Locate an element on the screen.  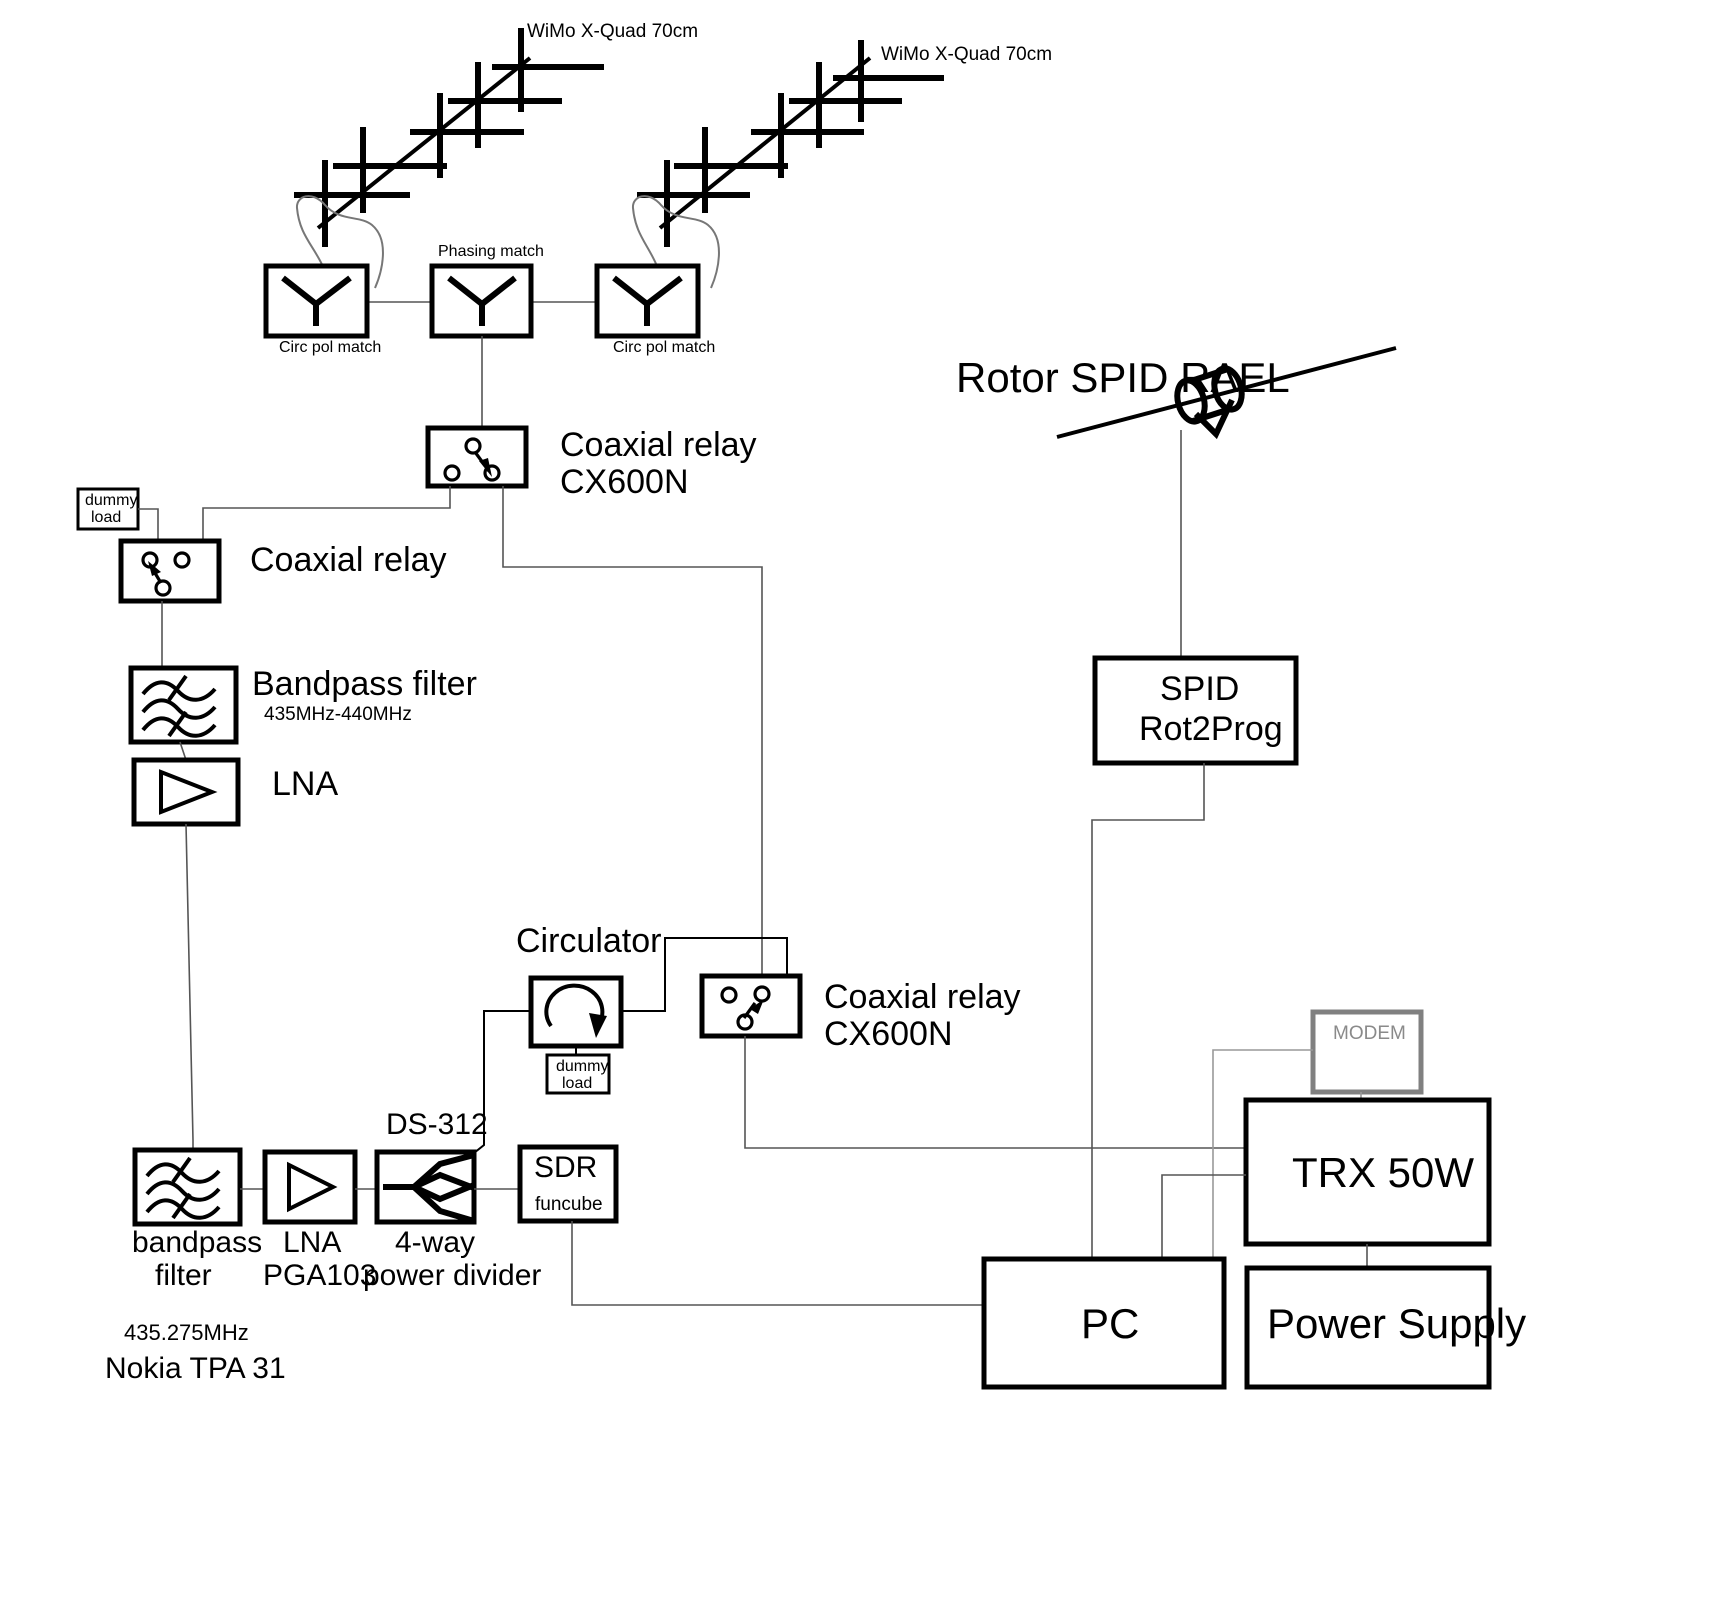
rotor-label: Rotor SPID RAEL is located at coordinates (1123, 377).